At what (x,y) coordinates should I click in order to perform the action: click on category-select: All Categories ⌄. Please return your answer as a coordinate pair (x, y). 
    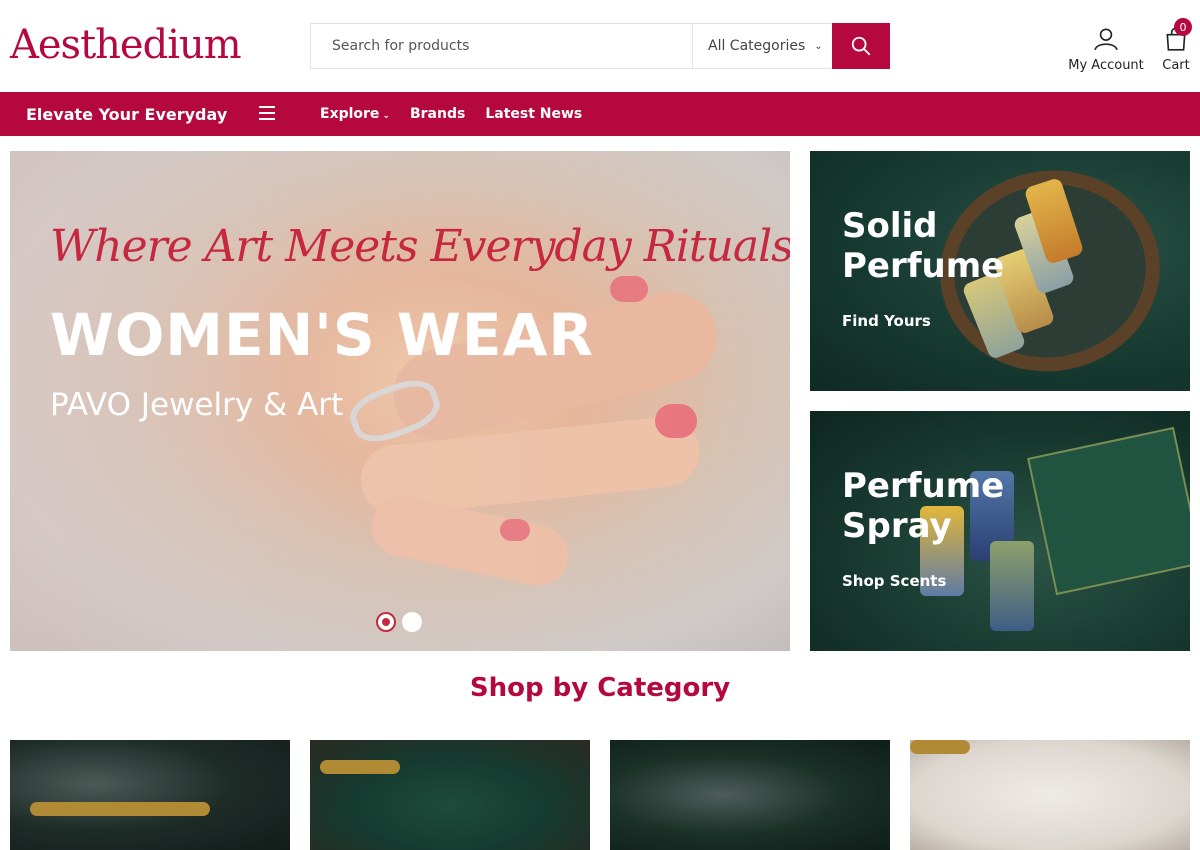
    Looking at the image, I should click on (762, 46).